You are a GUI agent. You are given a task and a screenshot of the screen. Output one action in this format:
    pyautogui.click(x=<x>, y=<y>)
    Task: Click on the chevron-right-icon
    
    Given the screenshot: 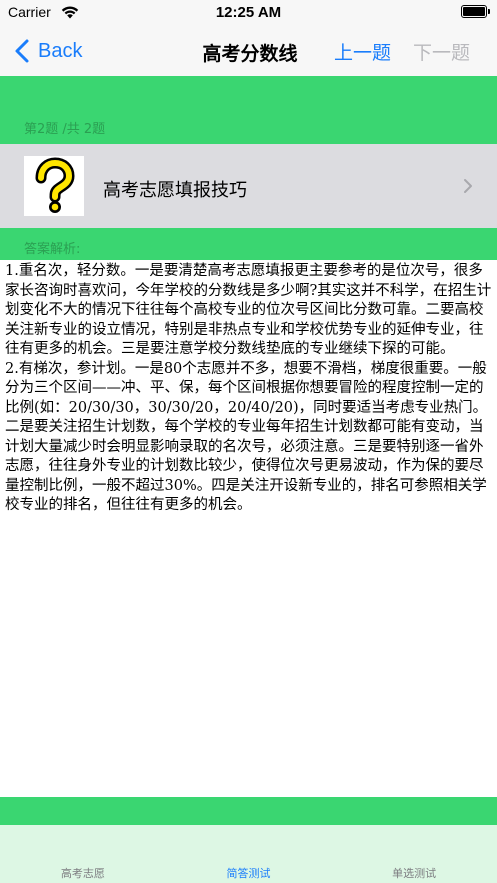 What is the action you would take?
    pyautogui.click(x=468, y=186)
    